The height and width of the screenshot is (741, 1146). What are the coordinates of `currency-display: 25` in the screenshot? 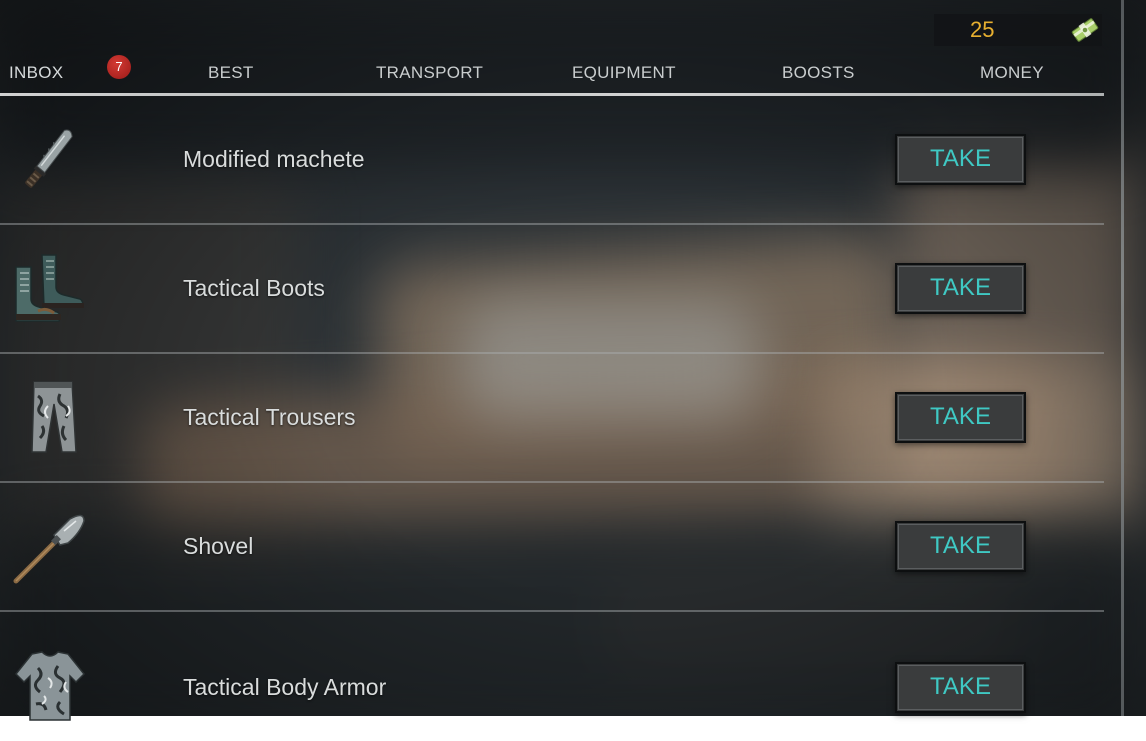 It's located at (1018, 30).